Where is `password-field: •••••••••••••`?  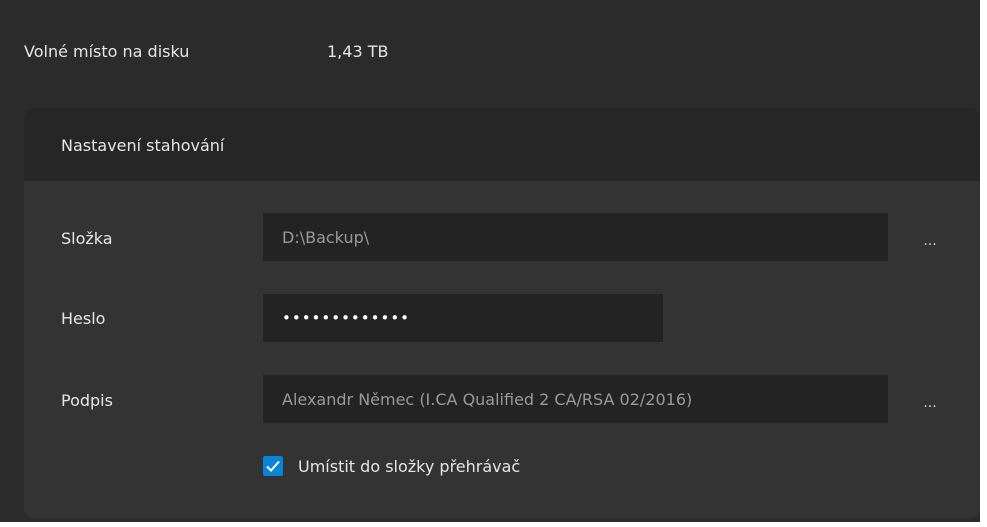 password-field: ••••••••••••• is located at coordinates (463, 318).